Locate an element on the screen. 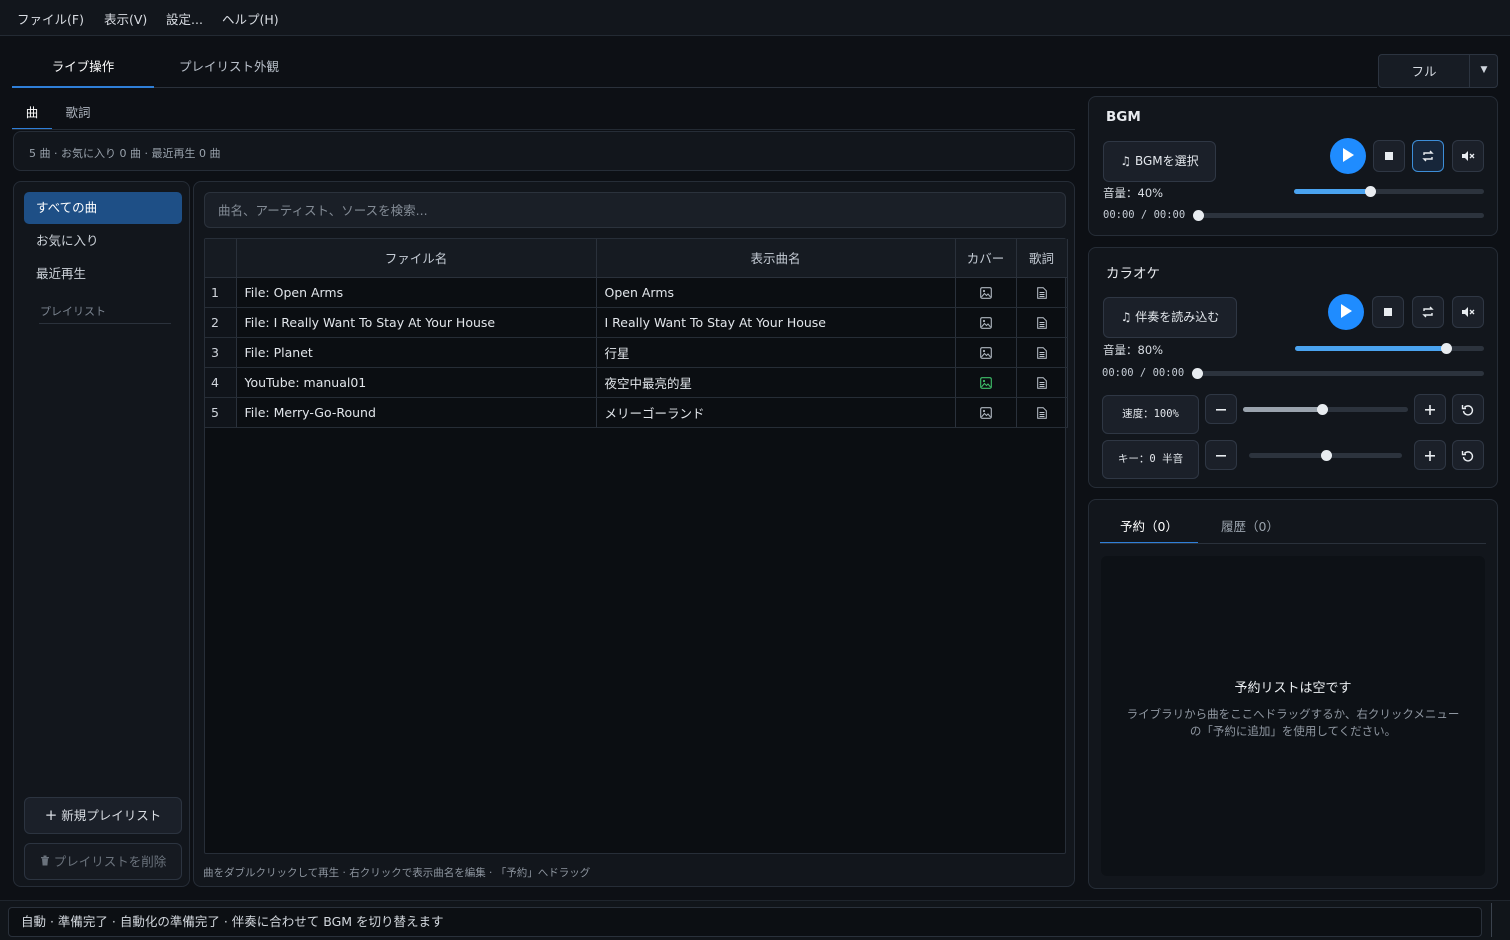  mode-select: フル ▼ is located at coordinates (1438, 71).